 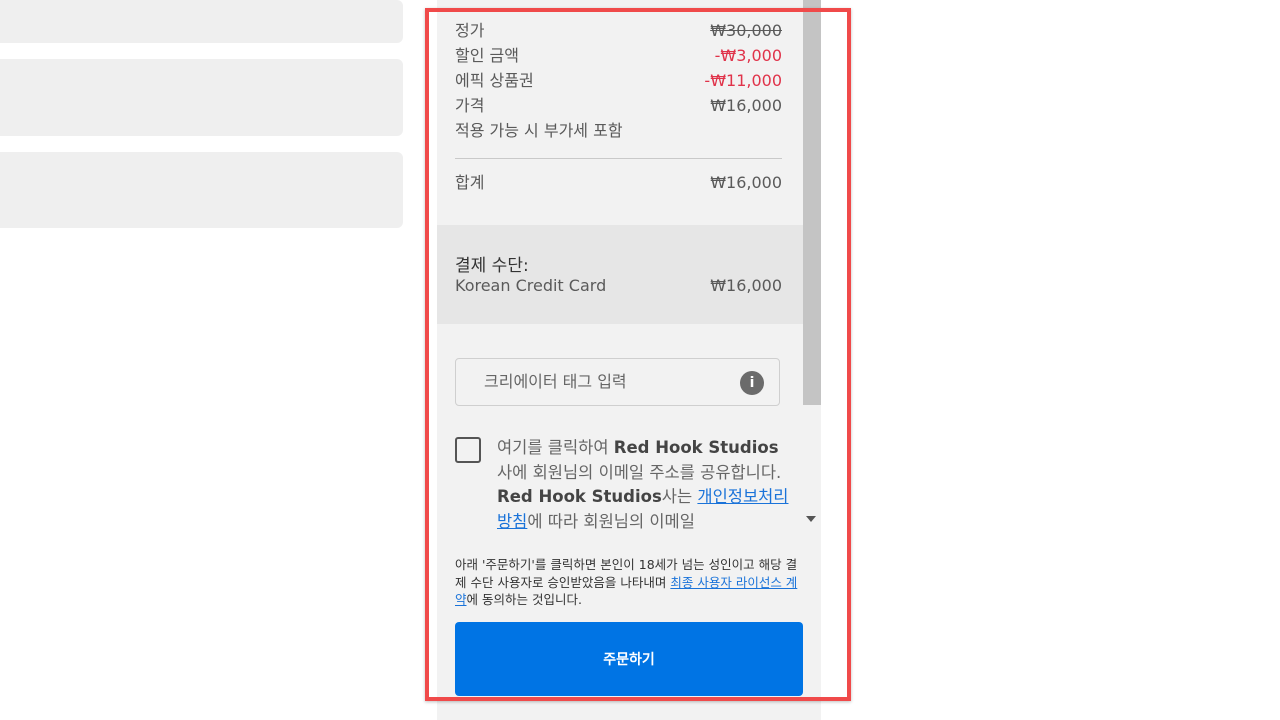 What do you see at coordinates (746, 182) in the screenshot?
I see `total-value: ₩16,000` at bounding box center [746, 182].